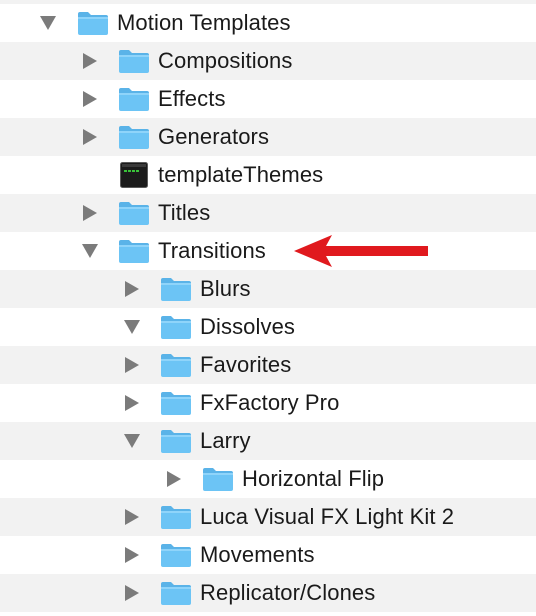 The height and width of the screenshot is (616, 536). What do you see at coordinates (268, 99) in the screenshot?
I see `tree-row-effects: Effects` at bounding box center [268, 99].